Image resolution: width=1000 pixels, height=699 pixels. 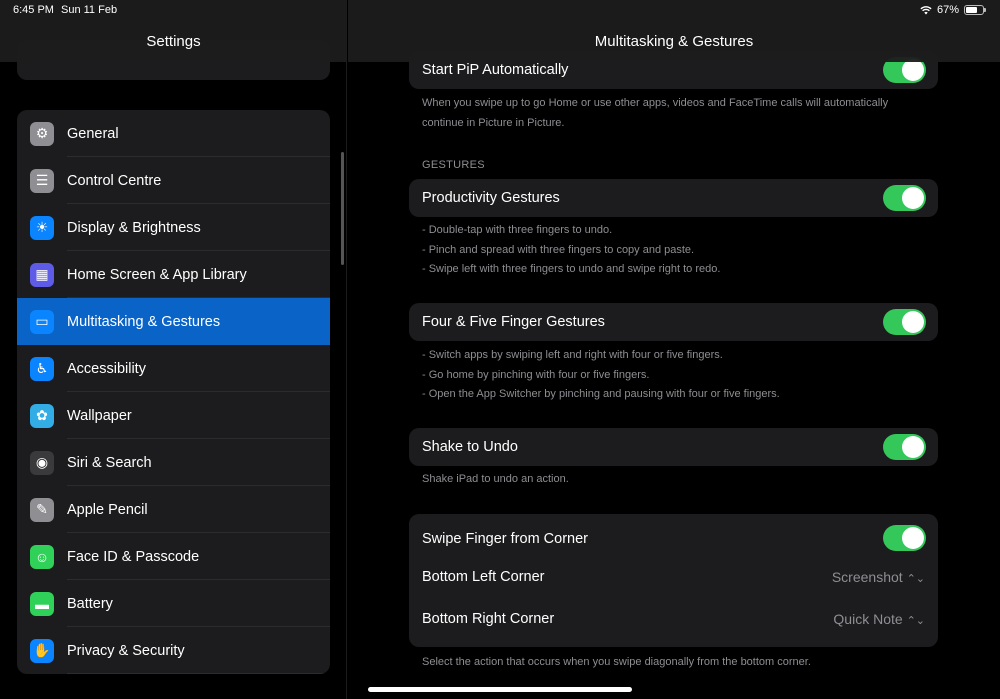 I want to click on accessibility-icon: ♿, so click(x=42, y=368).